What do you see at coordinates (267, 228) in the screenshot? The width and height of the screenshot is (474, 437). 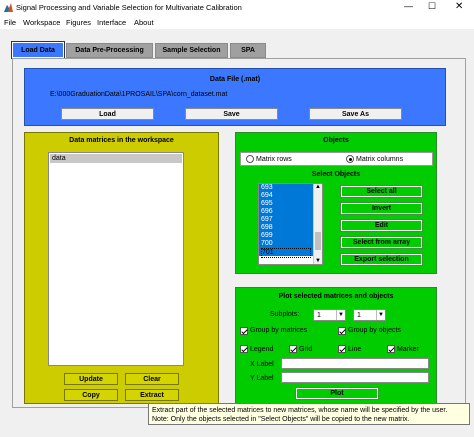 I see `objects-list-item: 698` at bounding box center [267, 228].